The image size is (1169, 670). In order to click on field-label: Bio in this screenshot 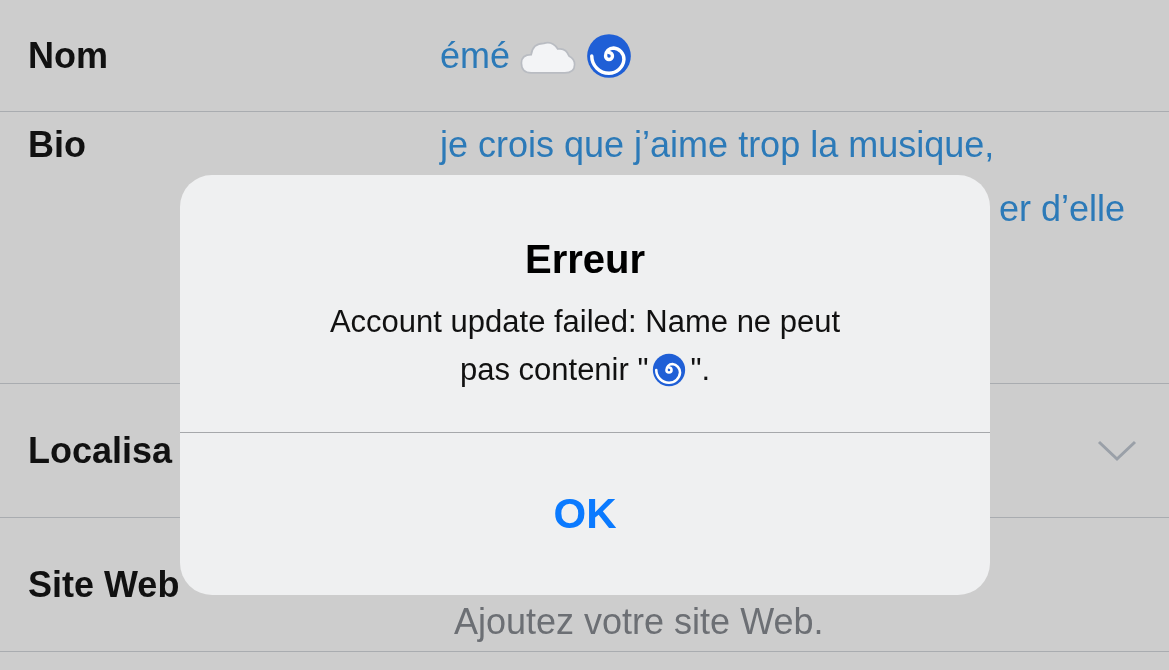, I will do `click(57, 145)`.